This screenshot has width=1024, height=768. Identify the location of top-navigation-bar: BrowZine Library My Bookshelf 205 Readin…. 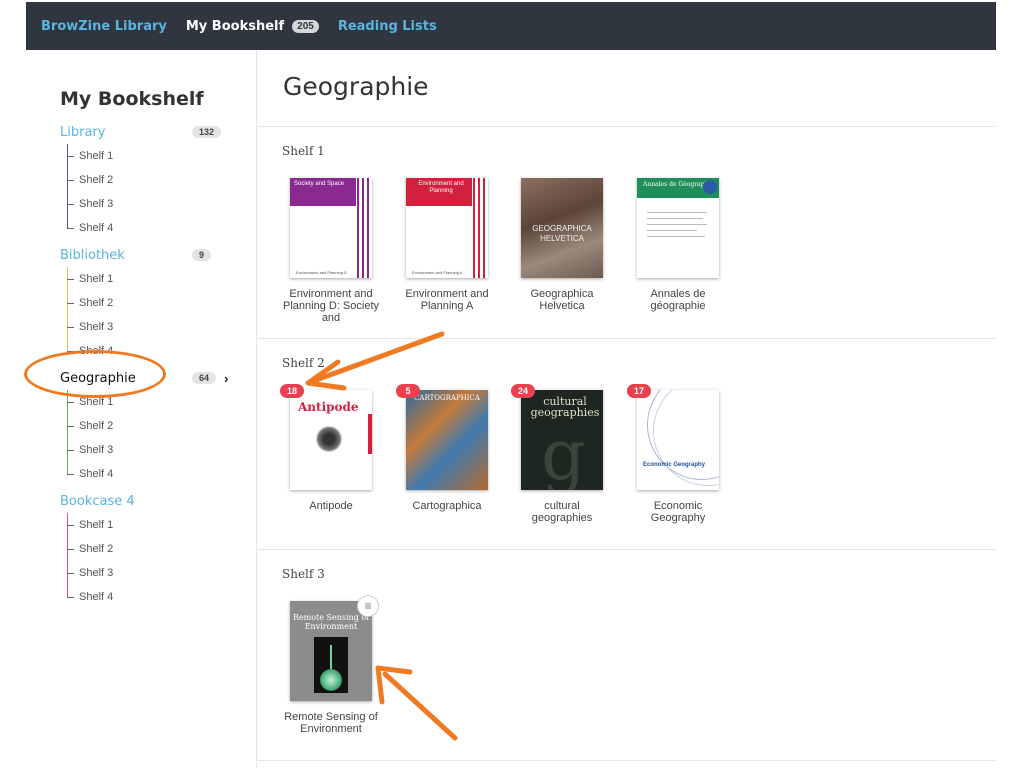
(511, 26).